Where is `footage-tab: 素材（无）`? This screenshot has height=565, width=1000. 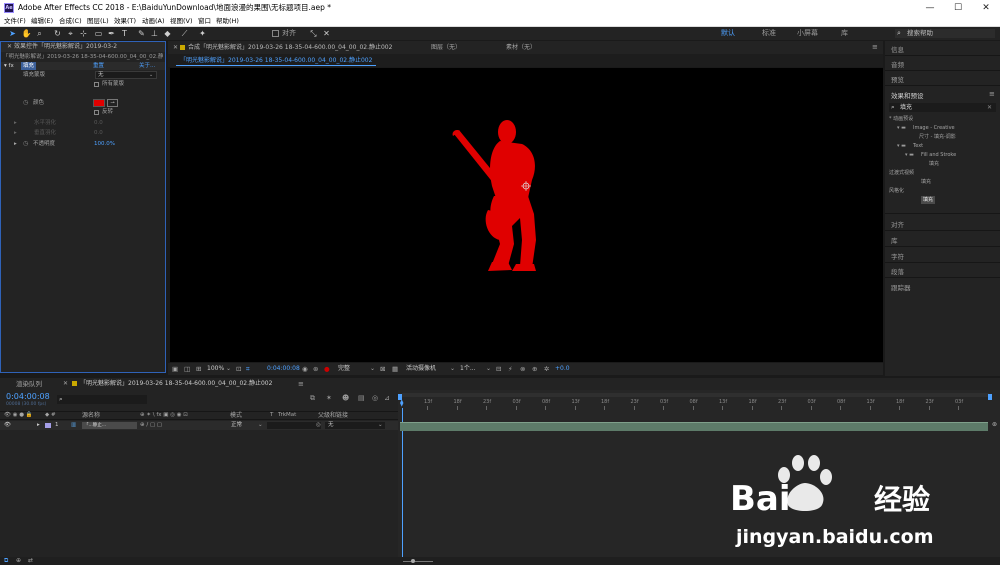
footage-tab: 素材（无） is located at coordinates (521, 47).